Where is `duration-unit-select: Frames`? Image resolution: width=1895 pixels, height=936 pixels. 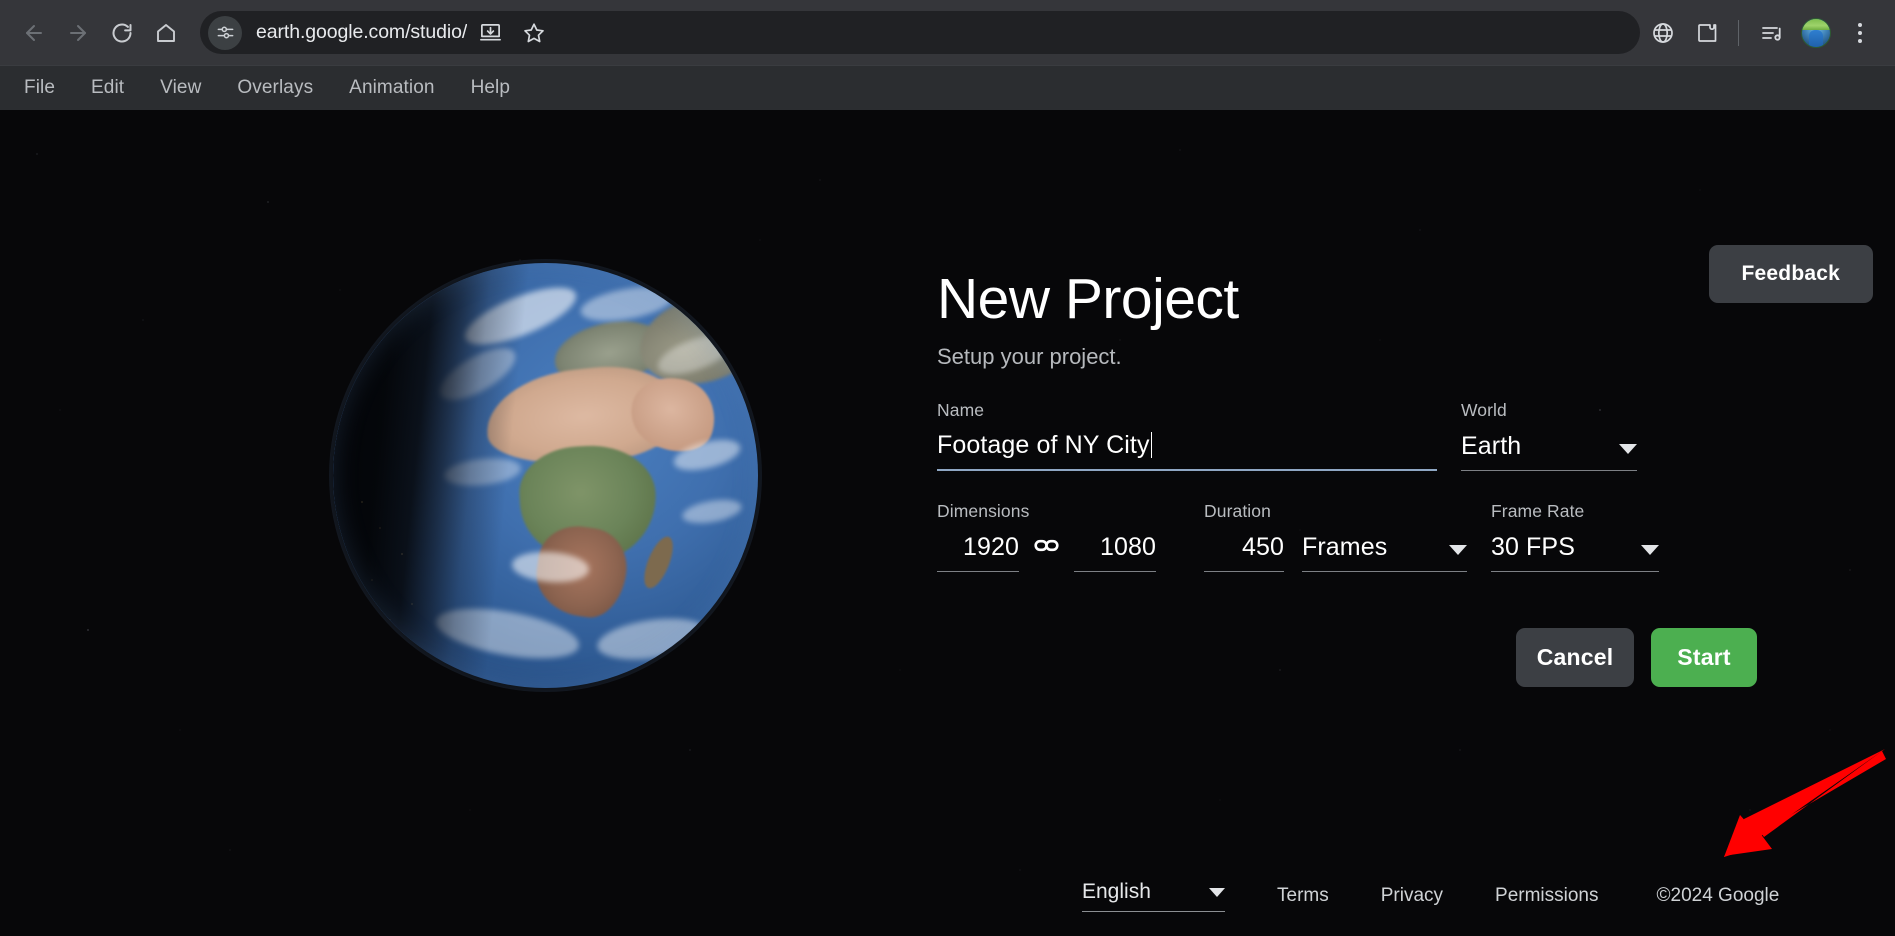 duration-unit-select: Frames is located at coordinates (1384, 550).